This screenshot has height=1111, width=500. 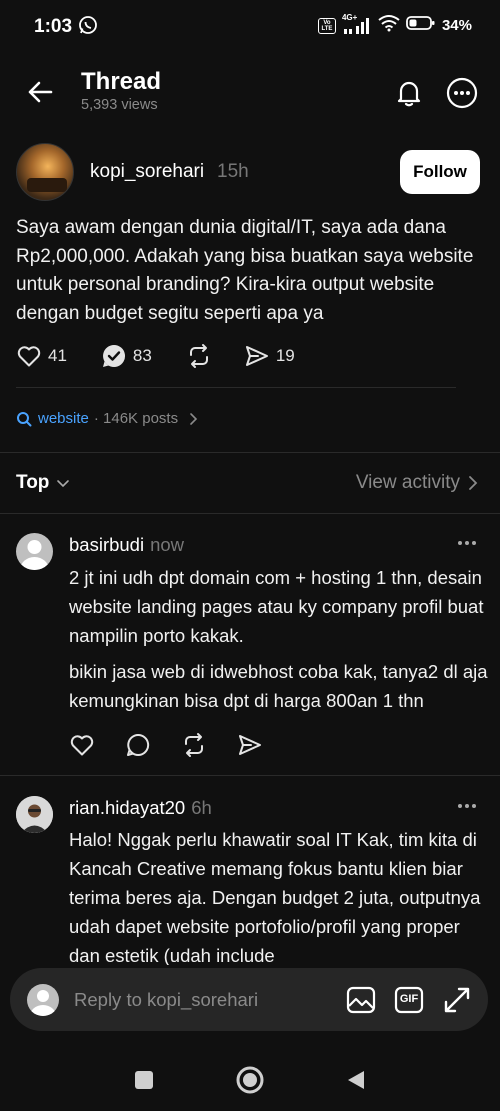 I want to click on wifi-icon, so click(x=389, y=25).